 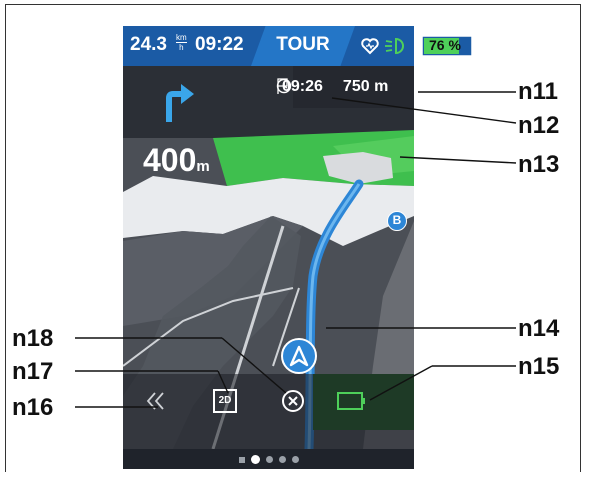 I want to click on callout-n13: n13, so click(x=539, y=164).